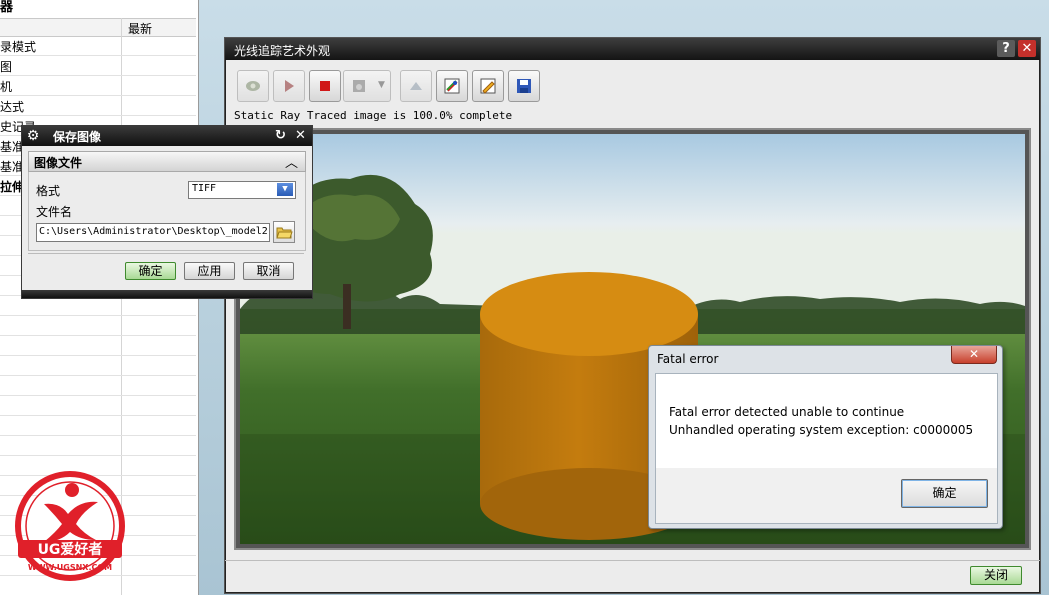 This screenshot has height=595, width=1049. Describe the element at coordinates (18, 47) in the screenshot. I see `row-label: 录模式` at that location.